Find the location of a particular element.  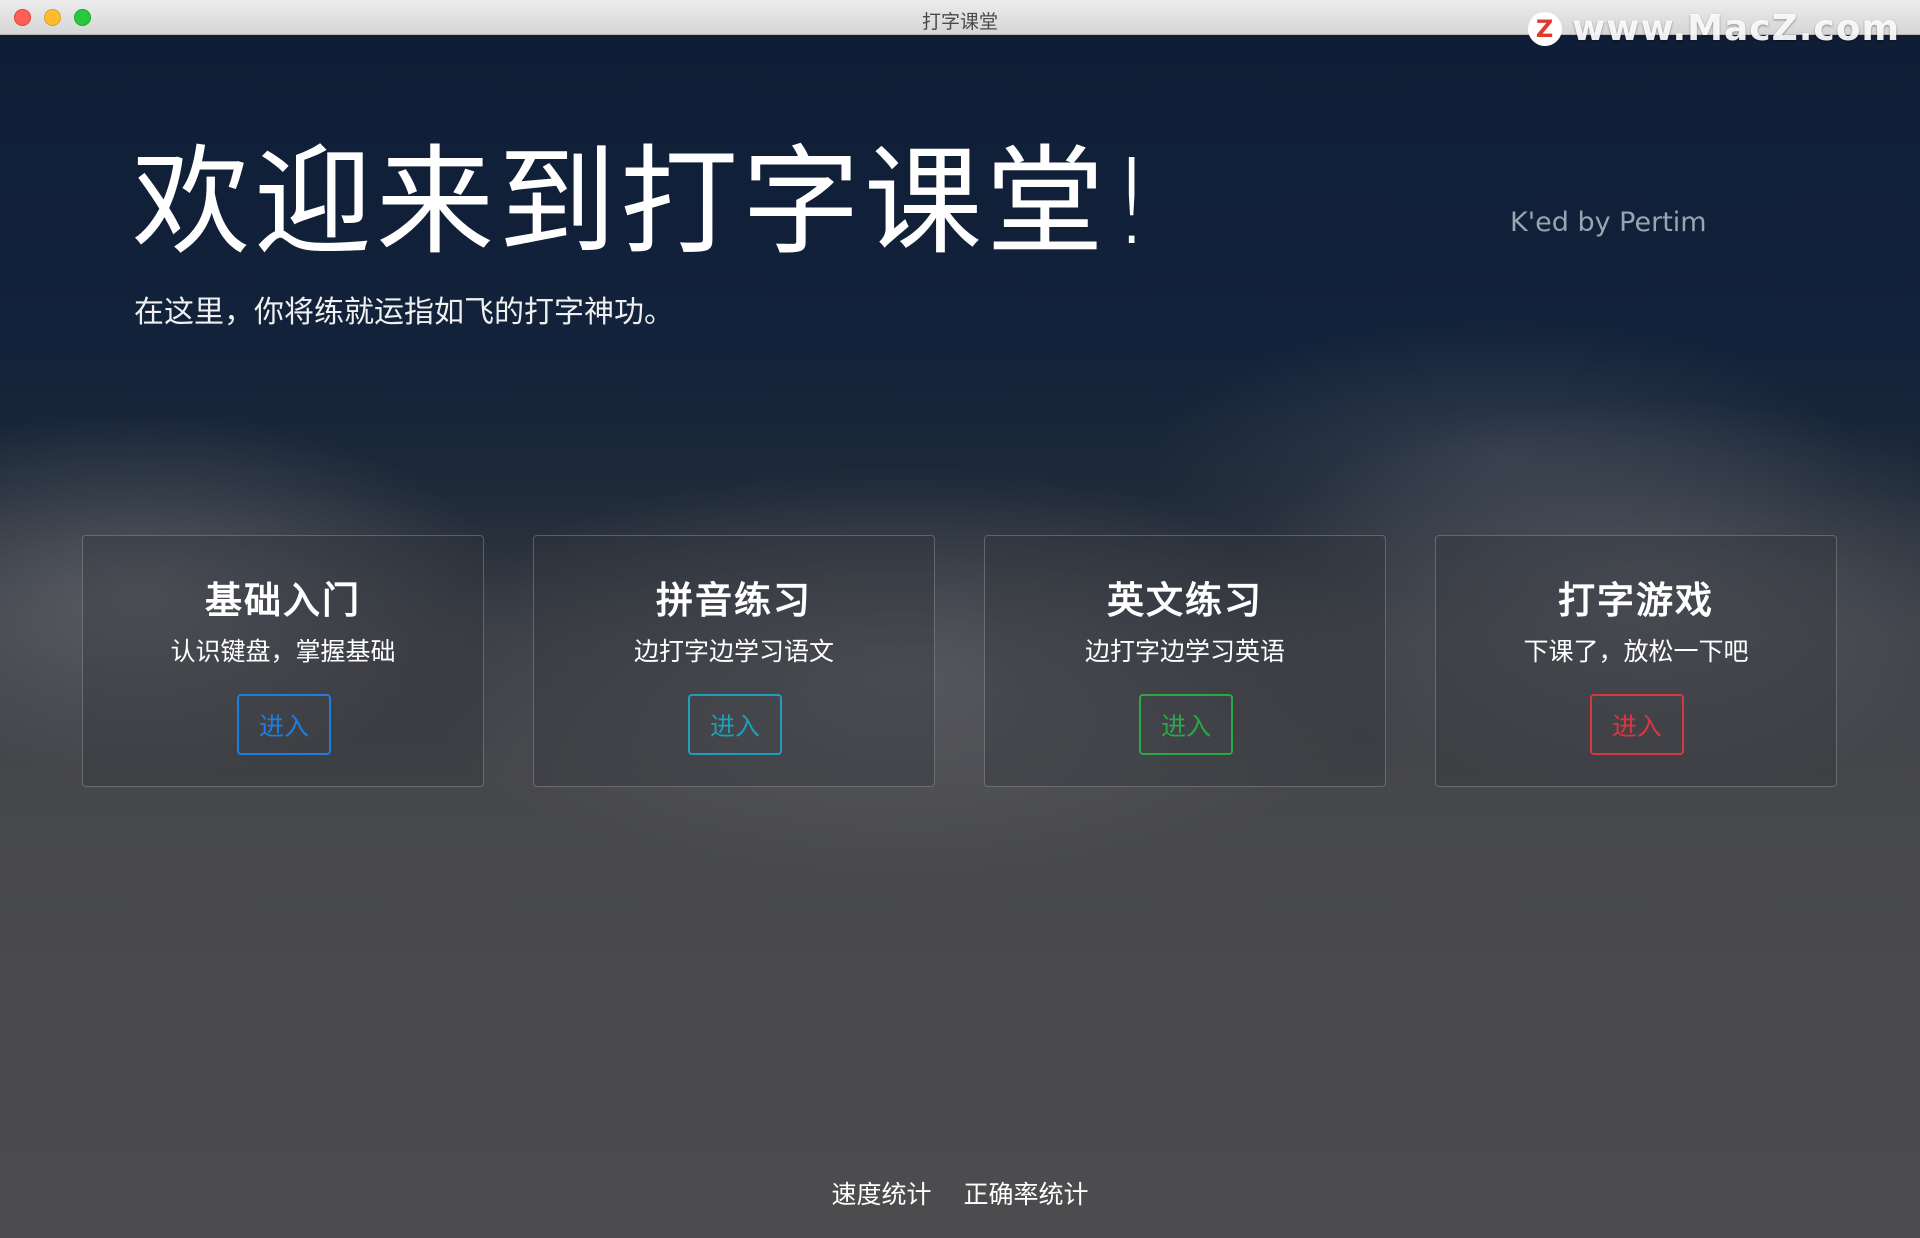

watermark: Z www.MacZ.com is located at coordinates (1714, 28).